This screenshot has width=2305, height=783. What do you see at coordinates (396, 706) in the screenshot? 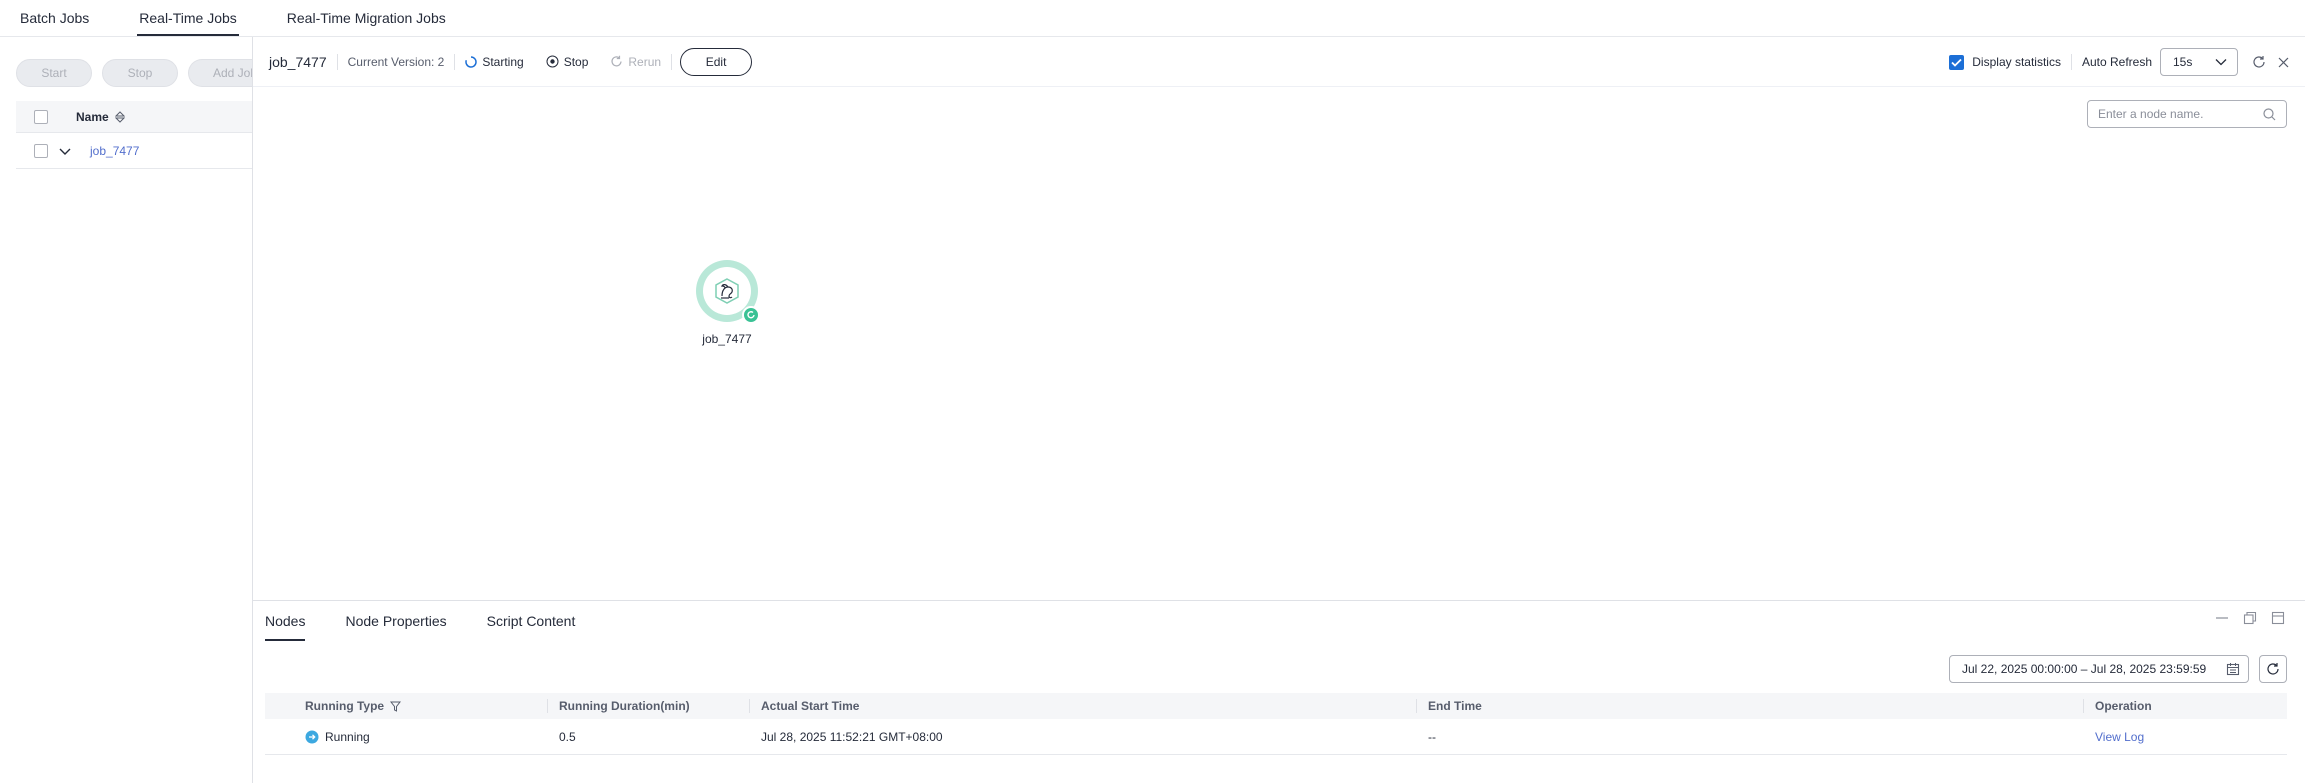
I see `filter-icon` at bounding box center [396, 706].